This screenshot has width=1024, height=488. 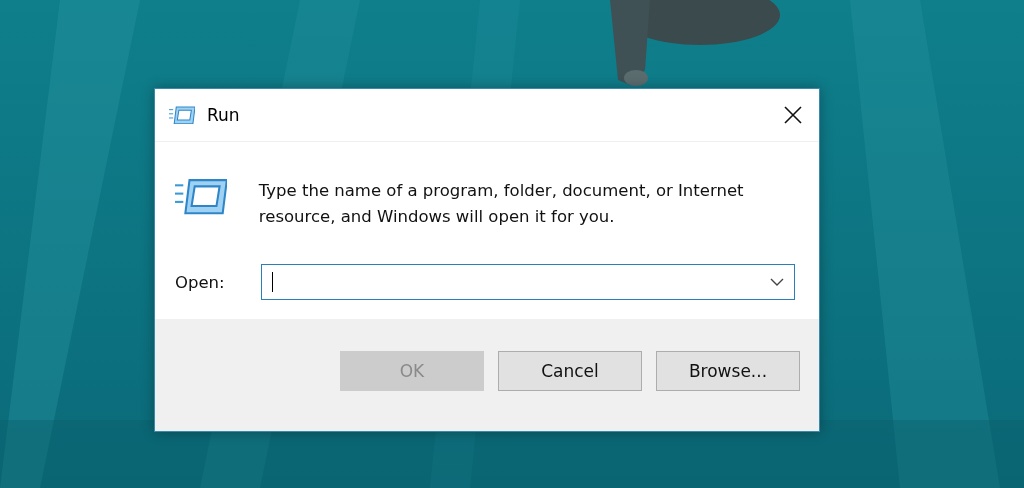 What do you see at coordinates (224, 115) in the screenshot?
I see `window-title: Run` at bounding box center [224, 115].